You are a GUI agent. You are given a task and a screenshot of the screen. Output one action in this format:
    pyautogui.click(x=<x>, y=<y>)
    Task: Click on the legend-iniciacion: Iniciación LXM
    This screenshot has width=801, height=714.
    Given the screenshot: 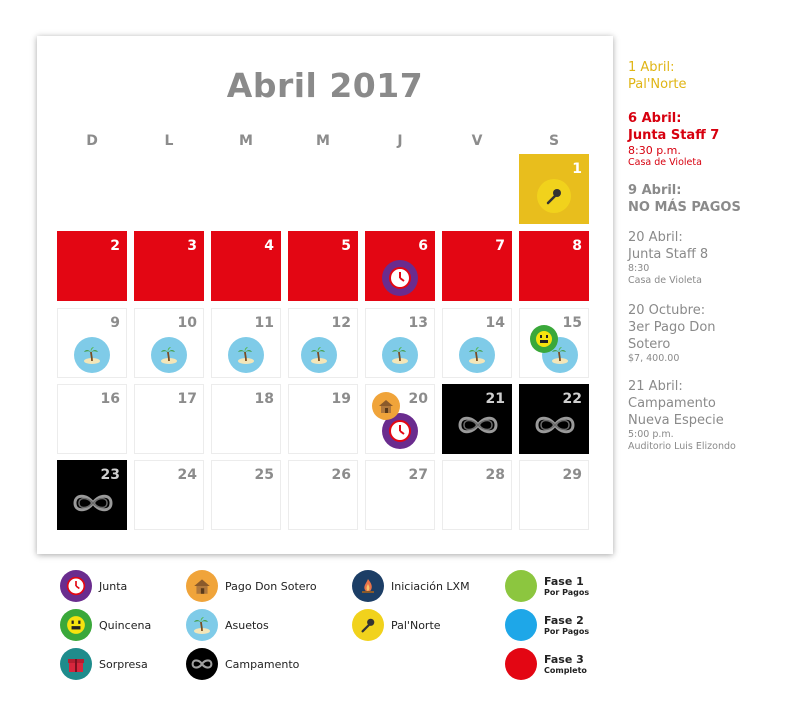 What is the action you would take?
    pyautogui.click(x=411, y=586)
    